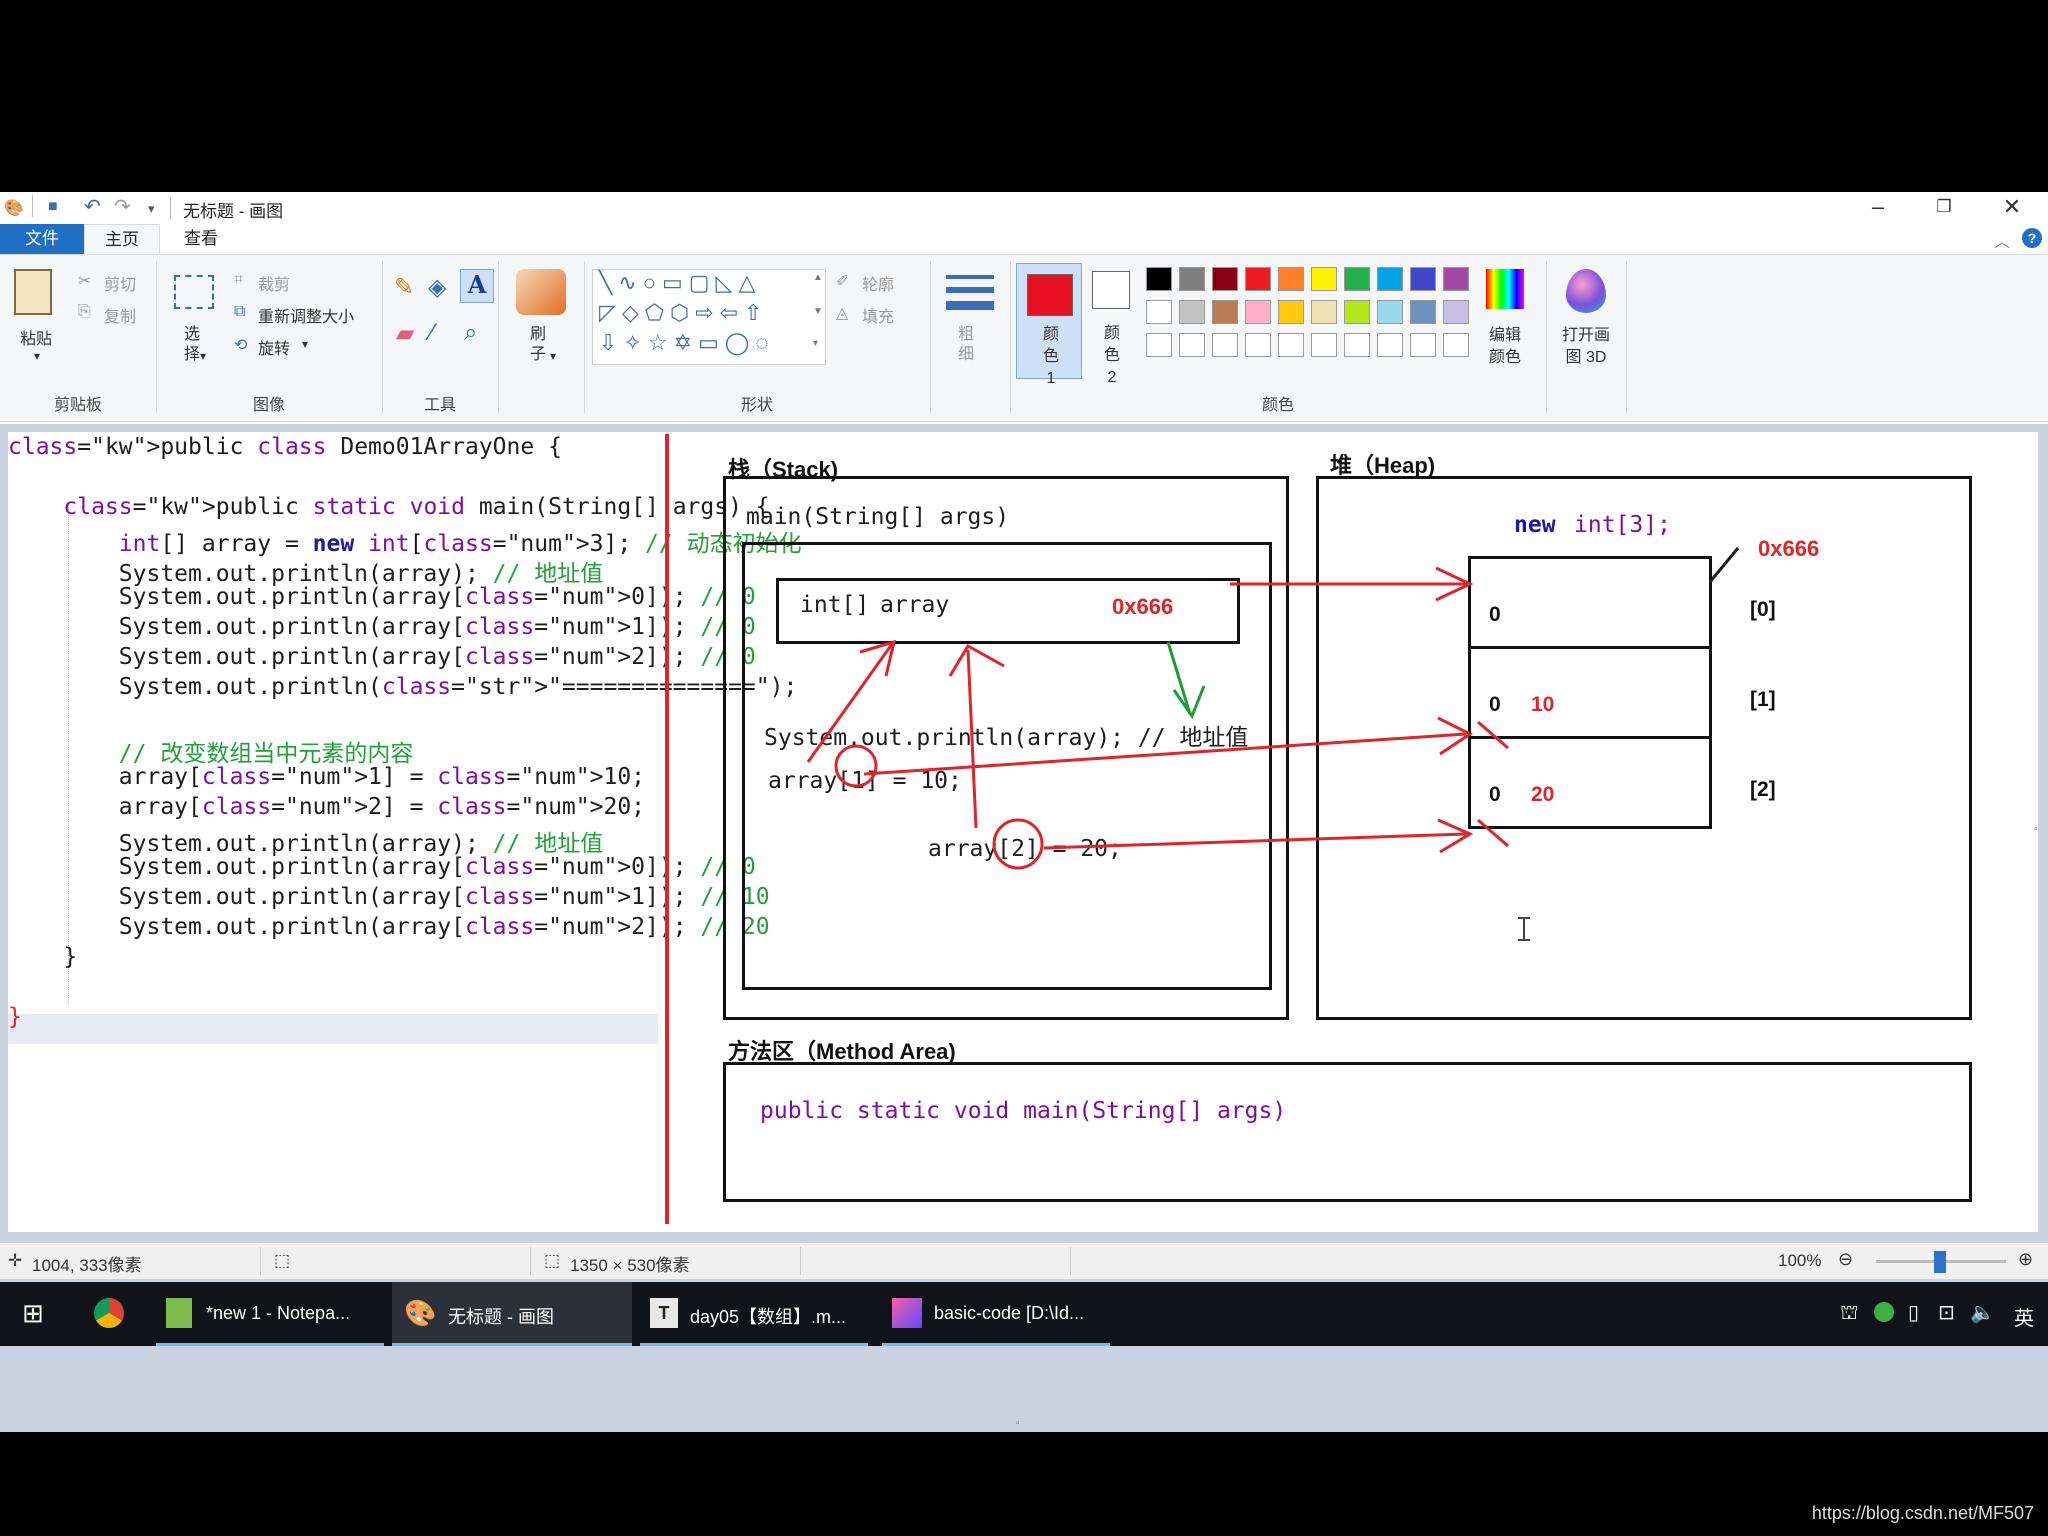 Image resolution: width=2048 pixels, height=1536 pixels. I want to click on tray-app-icon, so click(1884, 1312).